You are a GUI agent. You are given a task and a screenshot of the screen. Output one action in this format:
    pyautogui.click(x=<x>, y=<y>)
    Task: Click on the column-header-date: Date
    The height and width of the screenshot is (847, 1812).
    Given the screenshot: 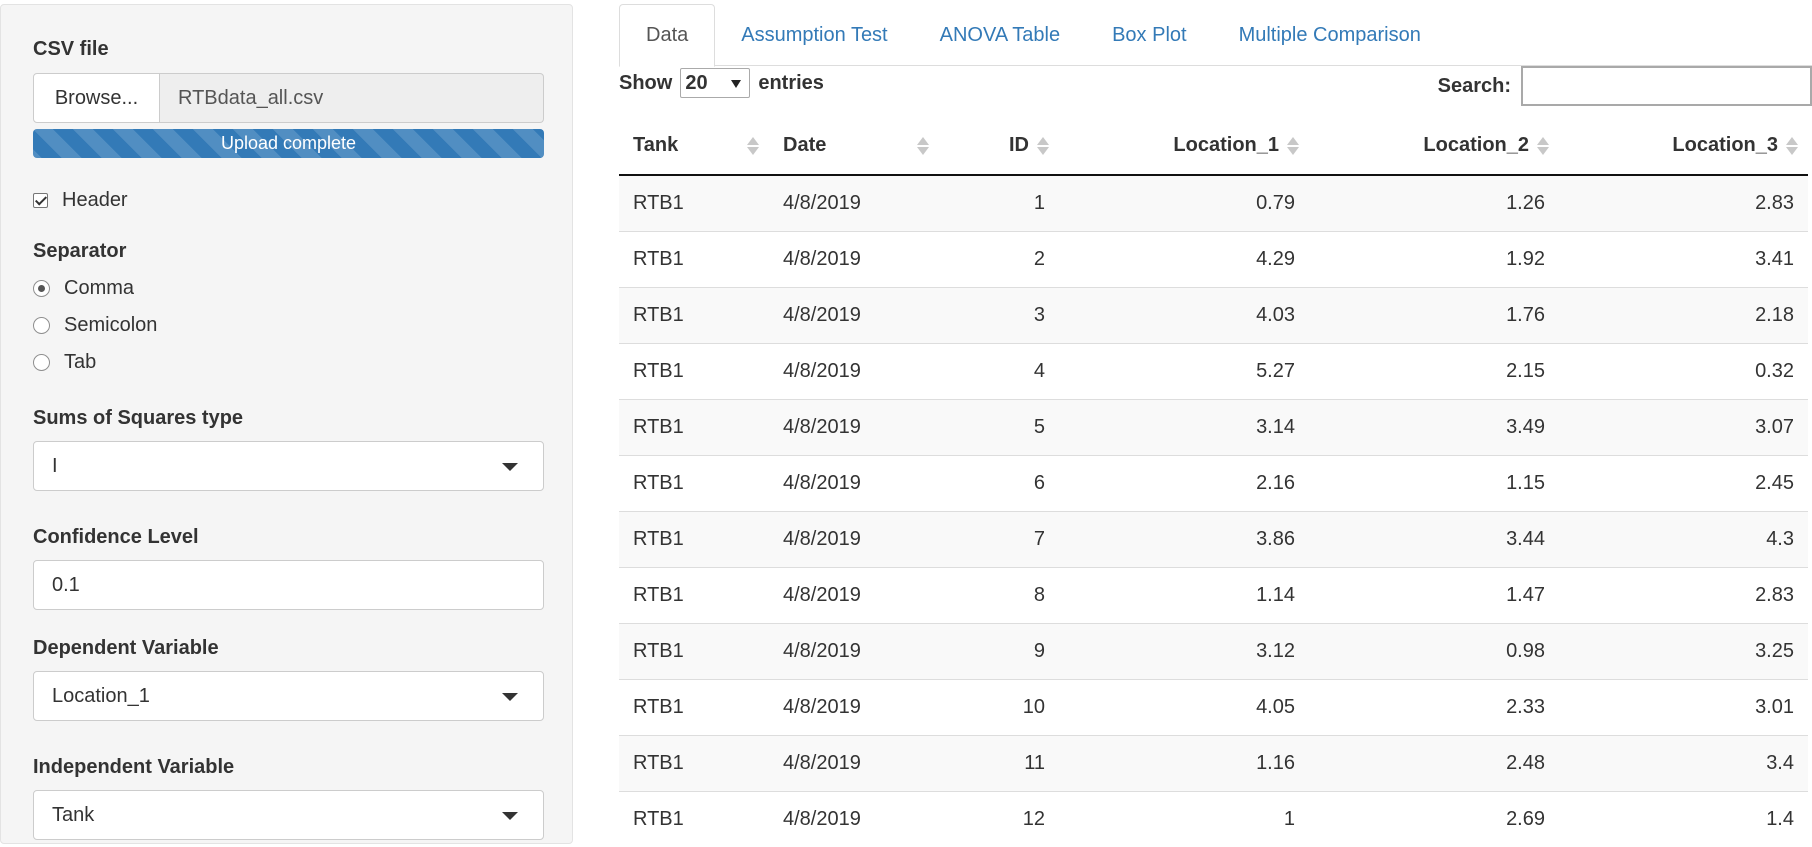 What is the action you would take?
    pyautogui.click(x=854, y=146)
    